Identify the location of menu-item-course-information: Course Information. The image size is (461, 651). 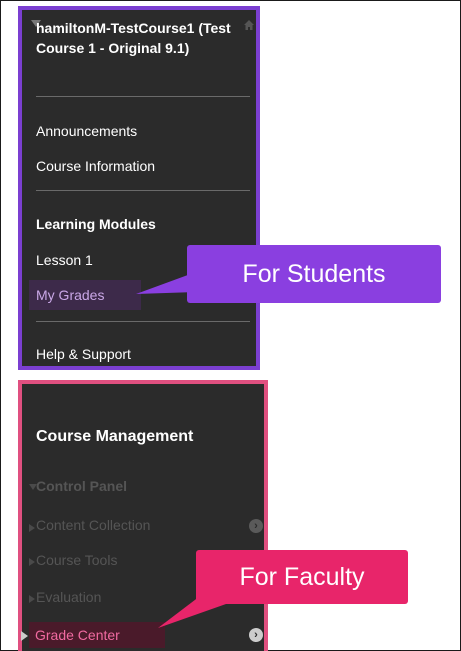
(95, 166).